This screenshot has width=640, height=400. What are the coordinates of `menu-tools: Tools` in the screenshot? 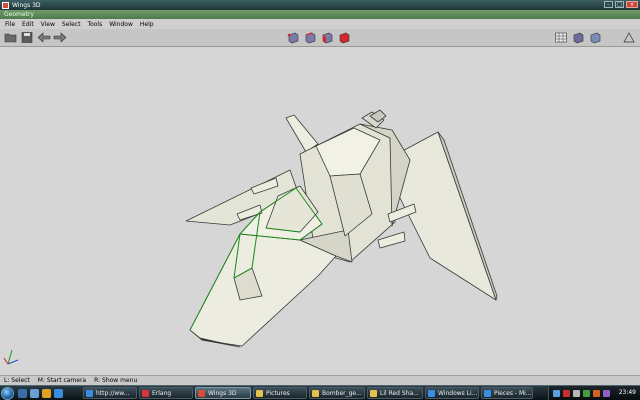 It's located at (96, 24).